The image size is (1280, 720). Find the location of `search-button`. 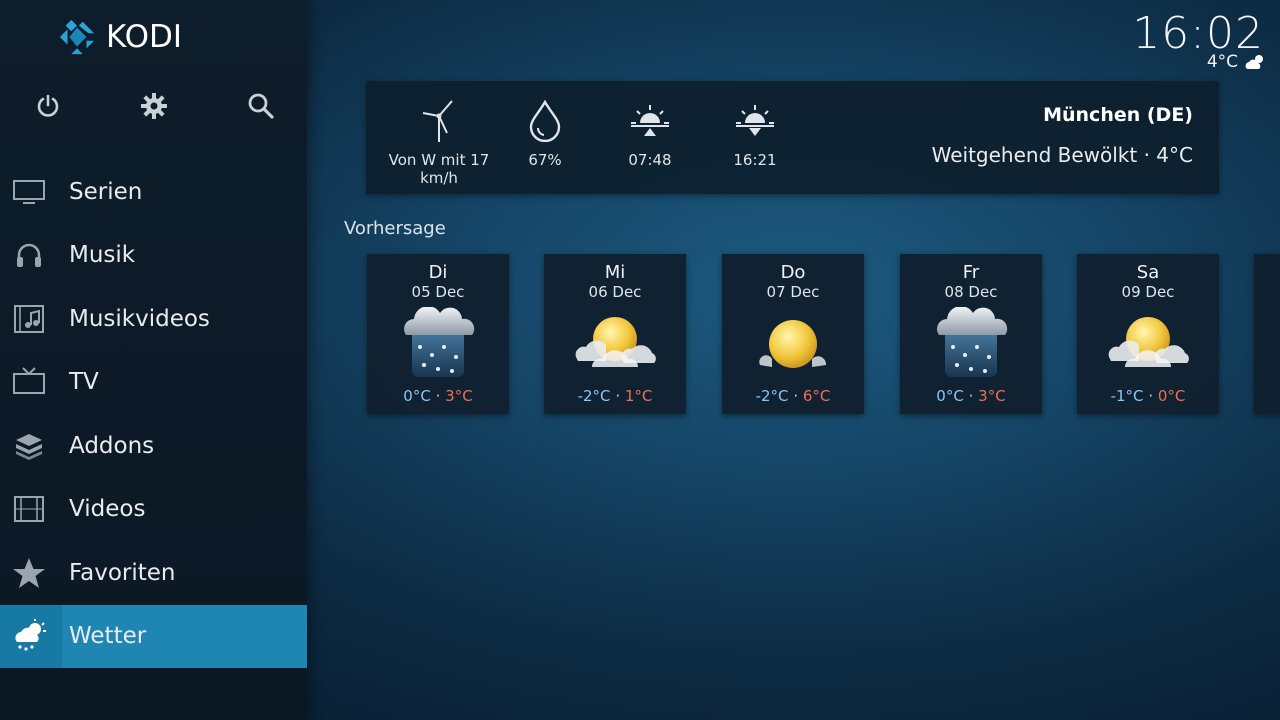

search-button is located at coordinates (261, 106).